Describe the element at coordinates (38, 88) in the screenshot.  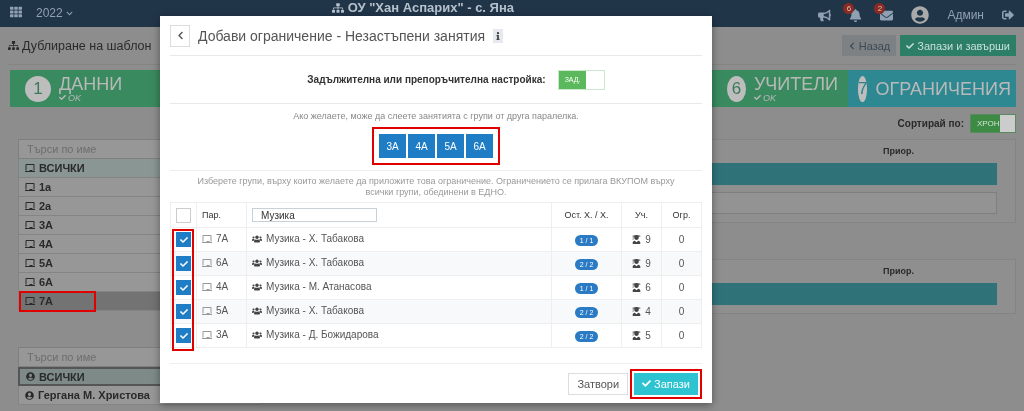
I see `step-number: 1` at that location.